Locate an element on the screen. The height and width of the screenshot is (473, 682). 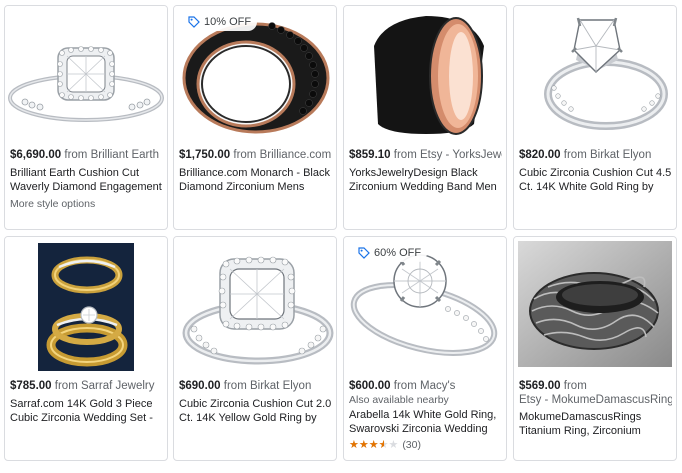
merchant-name: Brilliance.com is located at coordinates (296, 155).